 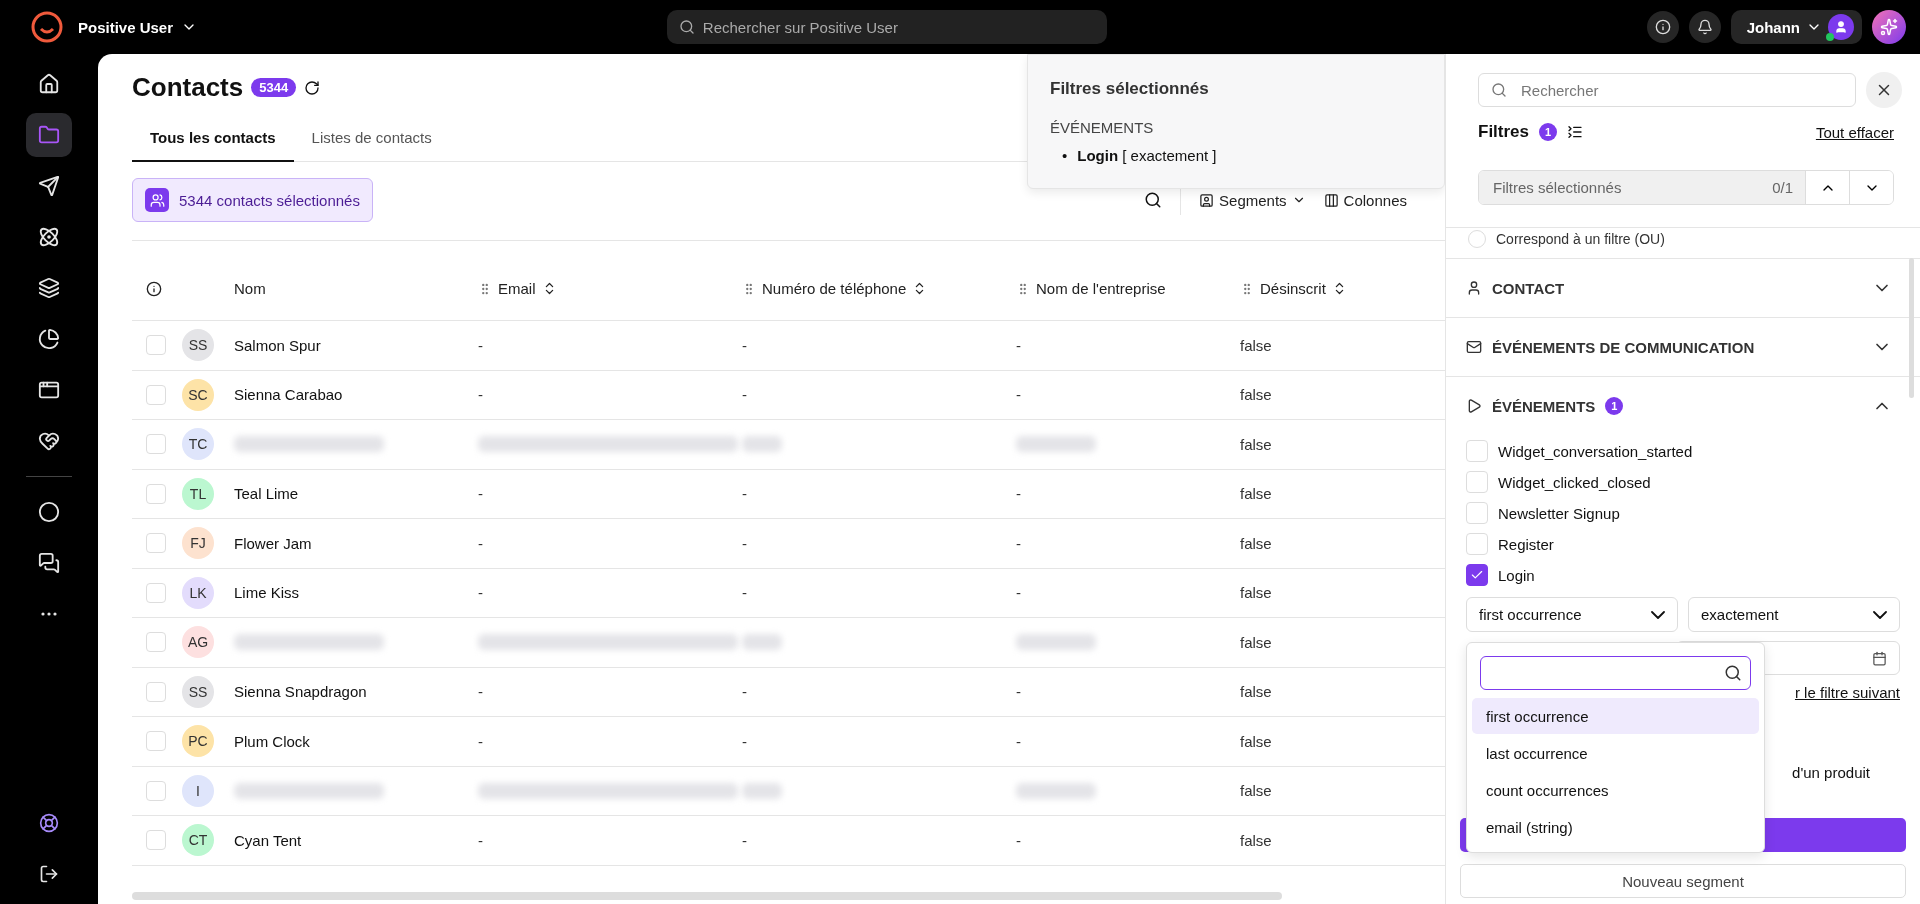 I want to click on avatar: FJ, so click(x=198, y=543).